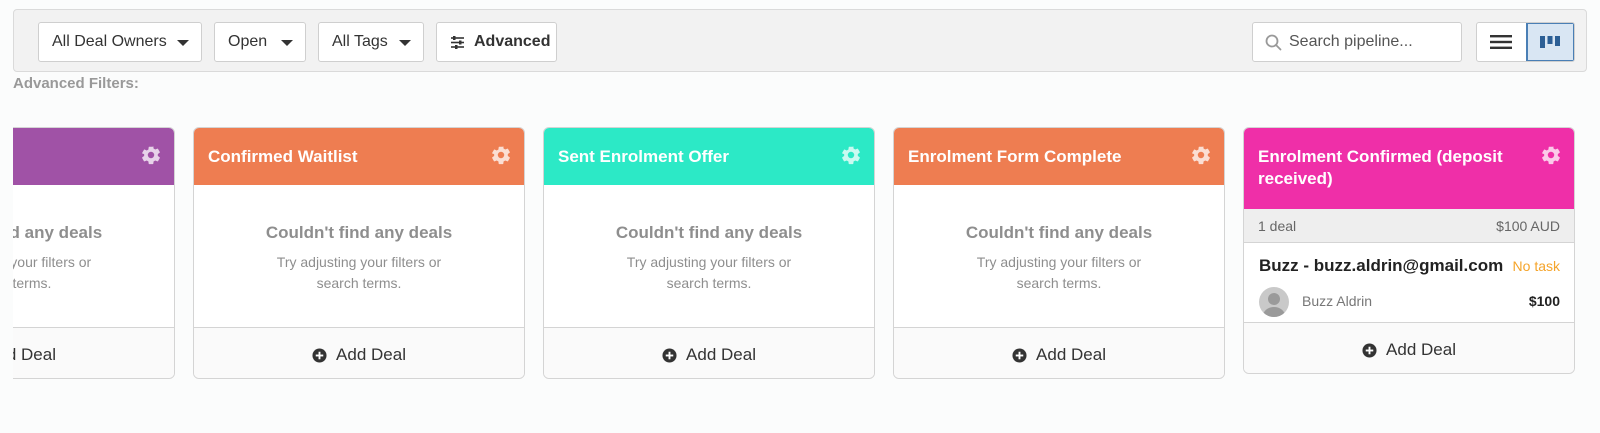 This screenshot has height=433, width=1600. I want to click on view-toggle, so click(1525, 42).